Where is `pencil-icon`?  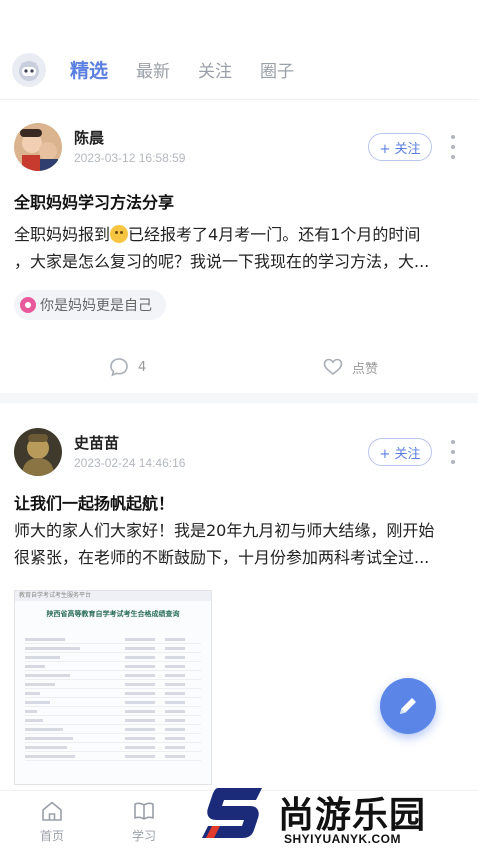
pencil-icon is located at coordinates (408, 706).